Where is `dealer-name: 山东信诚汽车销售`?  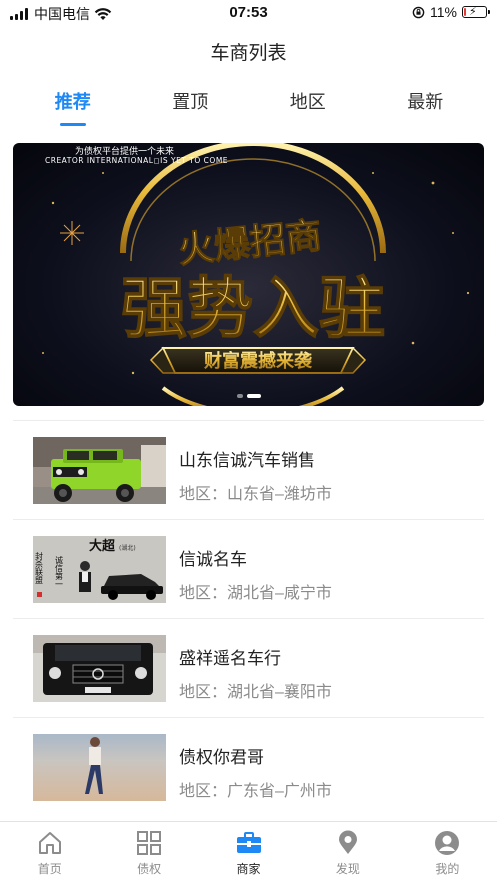 dealer-name: 山东信诚汽车销售 is located at coordinates (247, 460).